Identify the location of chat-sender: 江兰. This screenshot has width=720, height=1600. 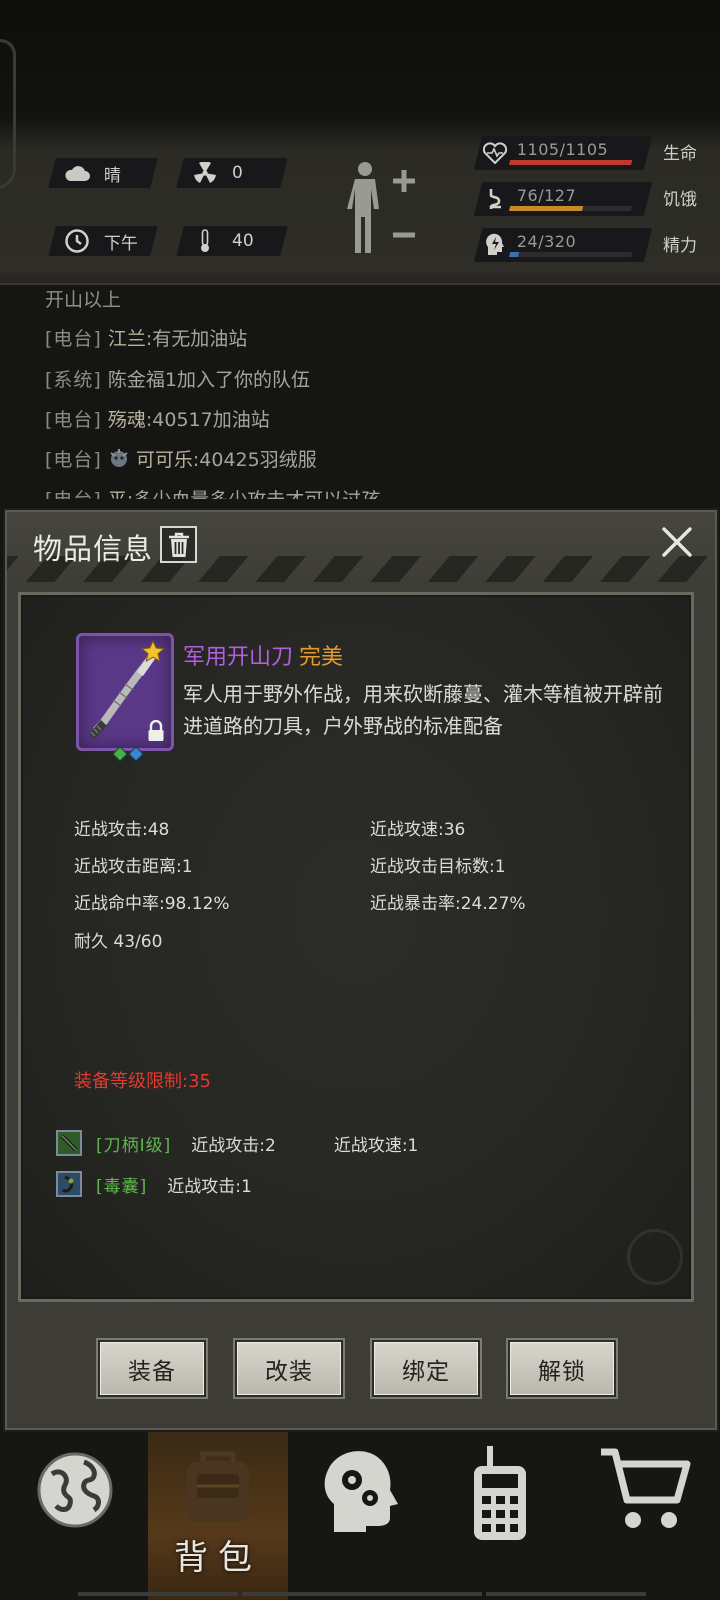
(127, 339).